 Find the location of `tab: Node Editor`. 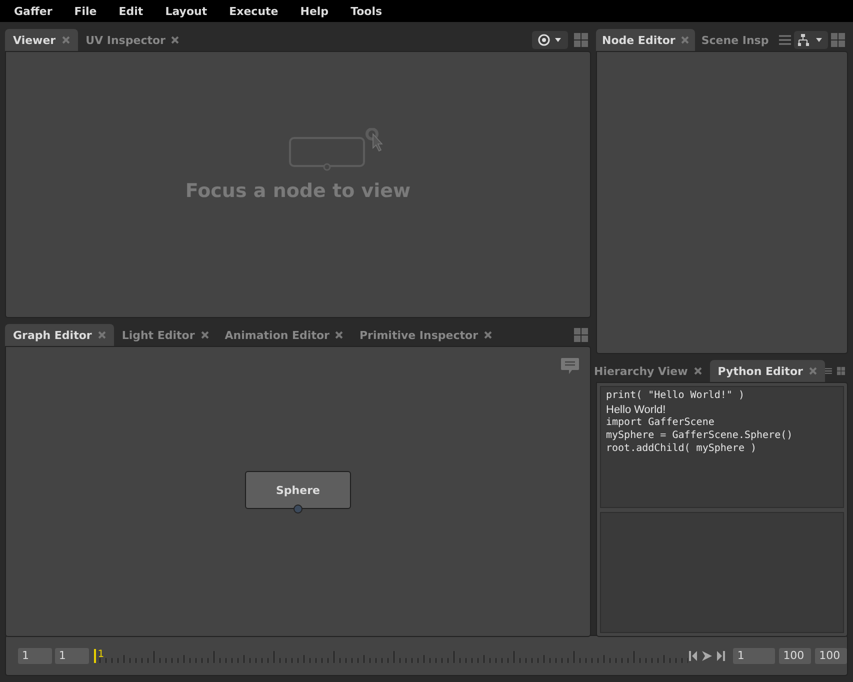

tab: Node Editor is located at coordinates (646, 40).